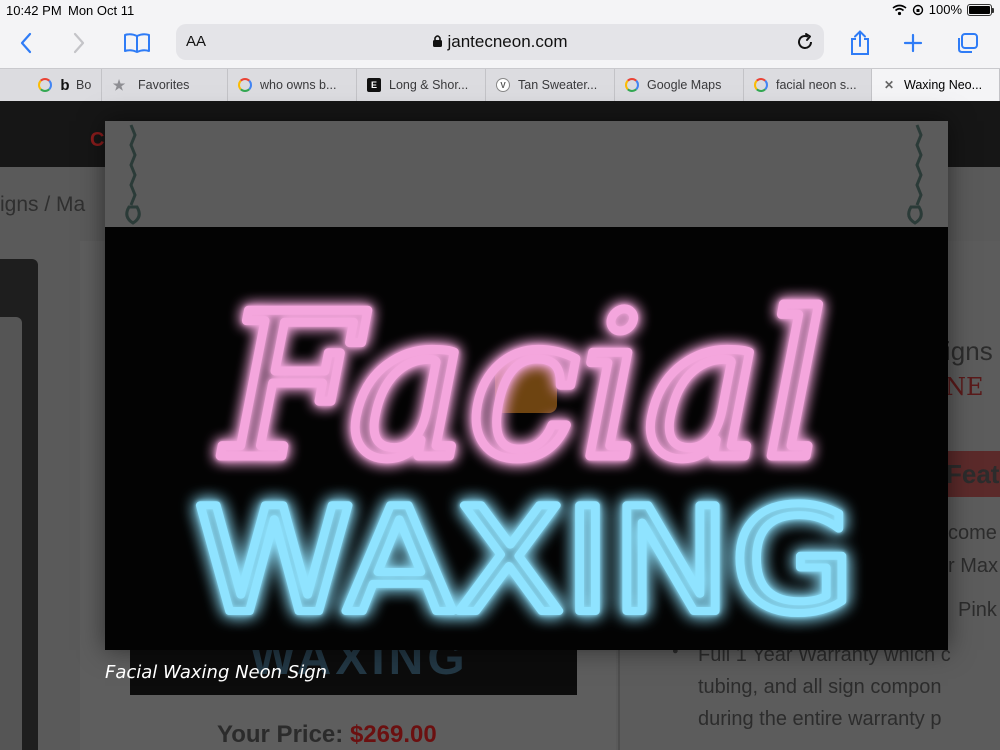  I want to click on back-icon, so click(26, 43).